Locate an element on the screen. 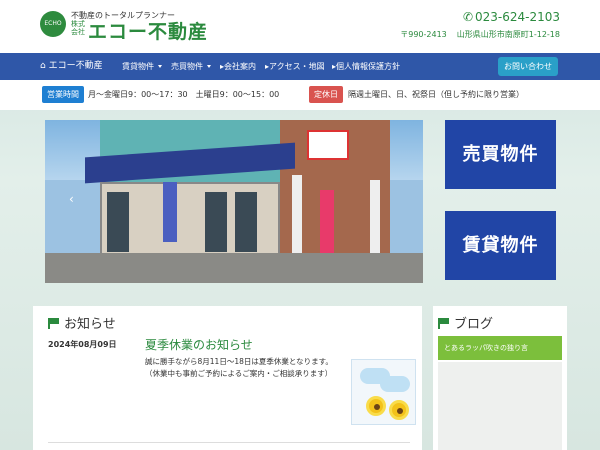 The height and width of the screenshot is (450, 600). nav-home: ⌂ エコー不動産 is located at coordinates (71, 66).